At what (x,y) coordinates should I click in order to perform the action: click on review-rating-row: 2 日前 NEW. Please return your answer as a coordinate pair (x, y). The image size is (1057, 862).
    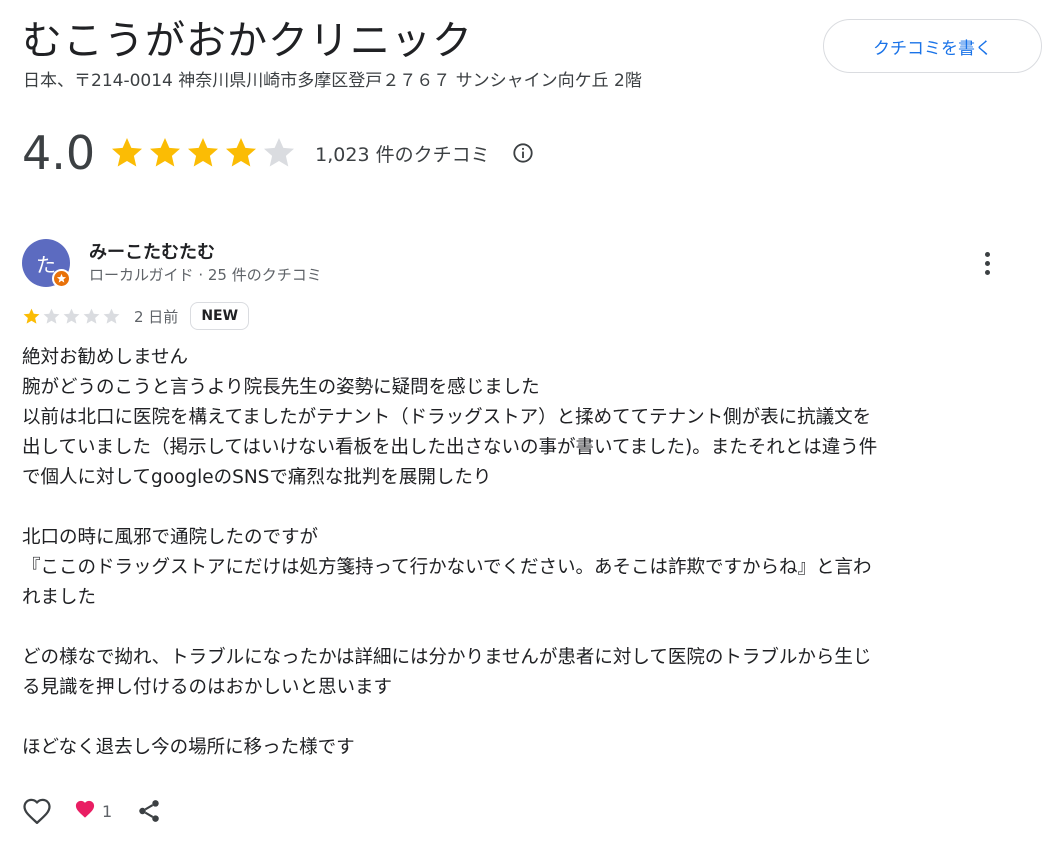
    Looking at the image, I should click on (136, 316).